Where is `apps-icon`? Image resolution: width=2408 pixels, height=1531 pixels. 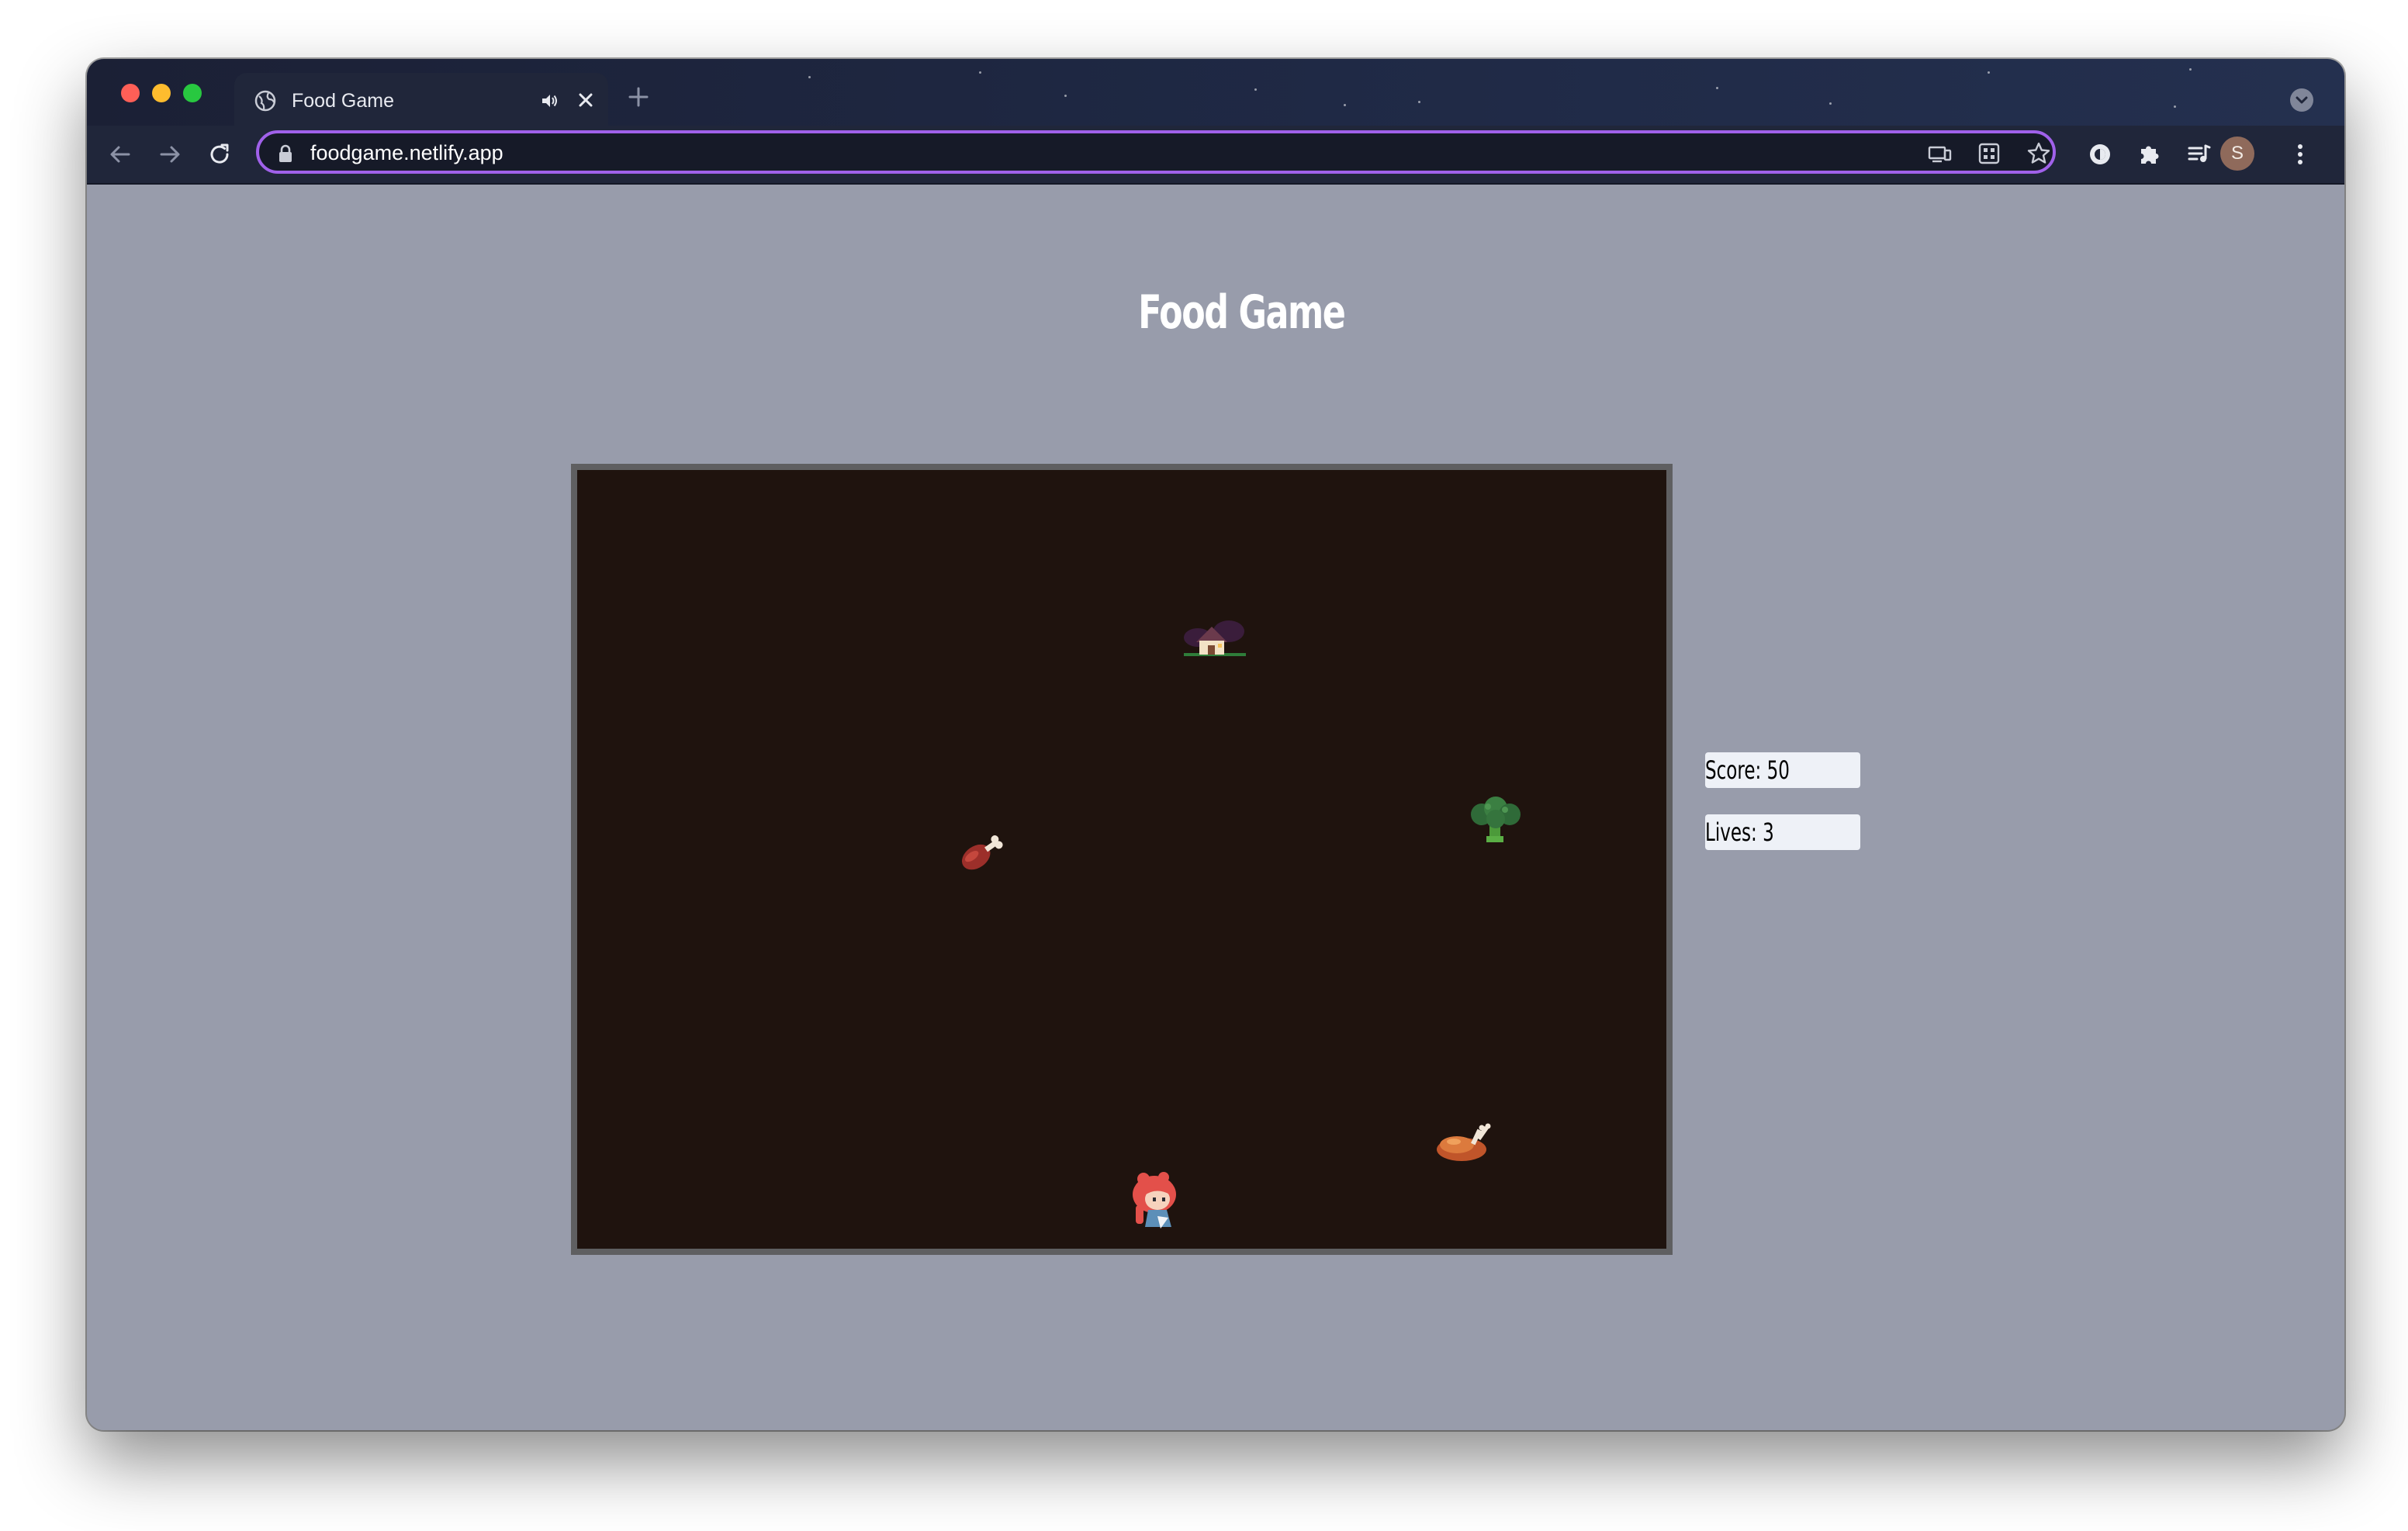
apps-icon is located at coordinates (1989, 153).